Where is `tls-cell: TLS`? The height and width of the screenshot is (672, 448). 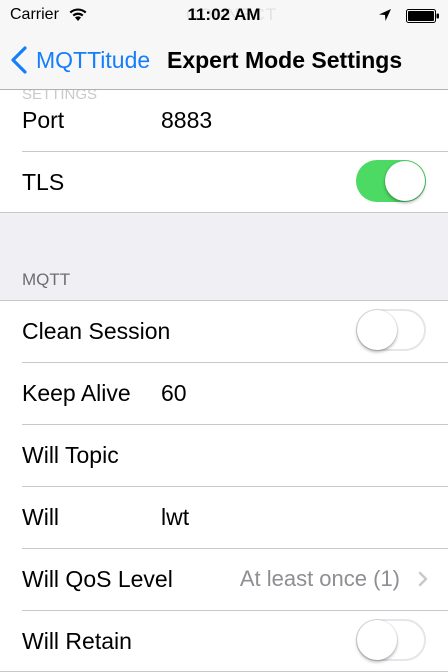 tls-cell: TLS is located at coordinates (235, 182).